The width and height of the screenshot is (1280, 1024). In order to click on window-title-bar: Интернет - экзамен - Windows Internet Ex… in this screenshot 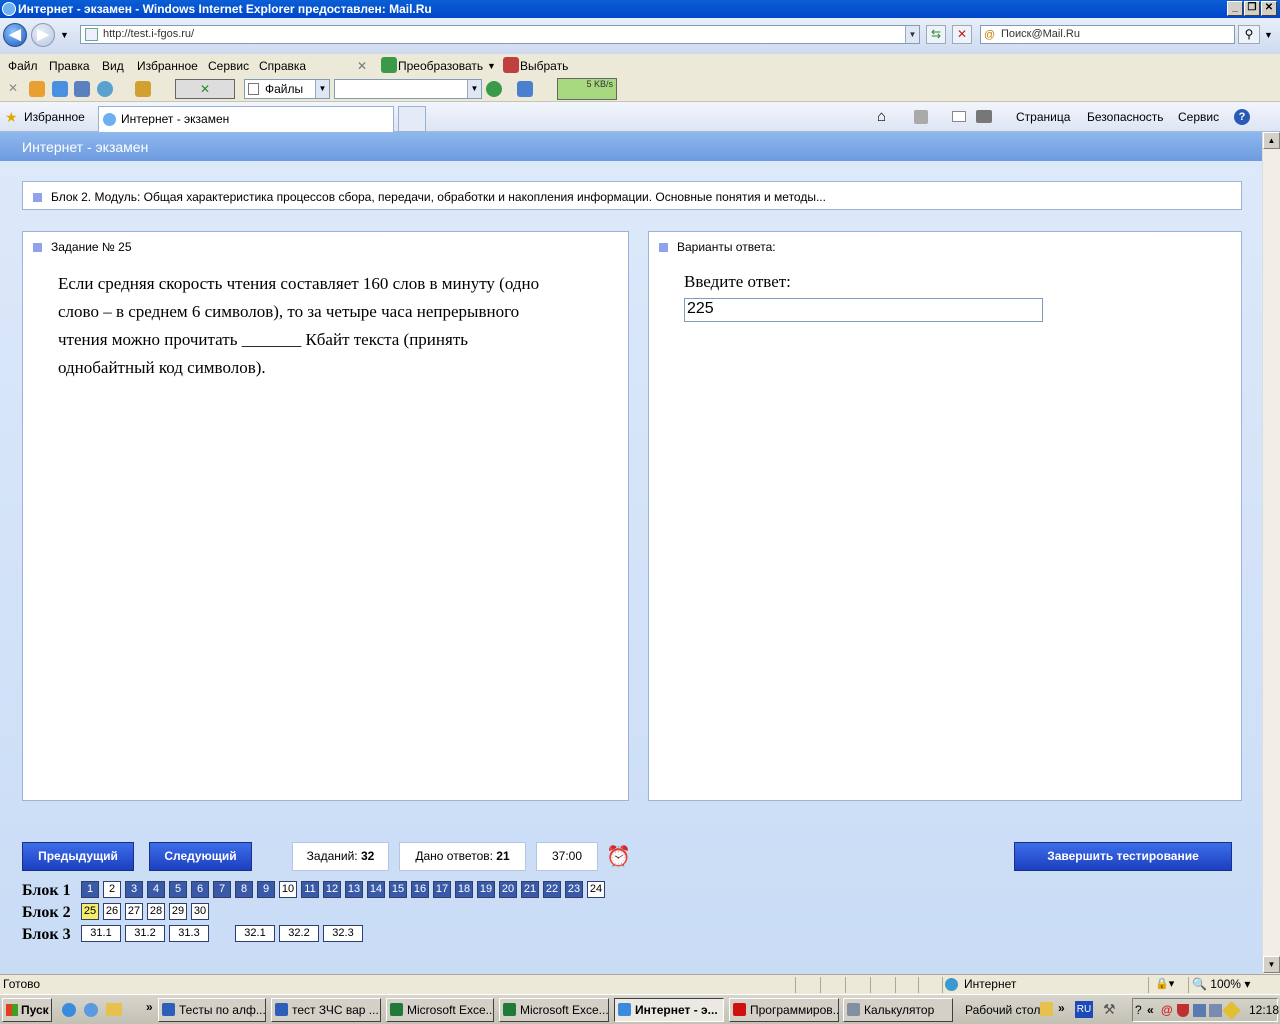, I will do `click(640, 9)`.